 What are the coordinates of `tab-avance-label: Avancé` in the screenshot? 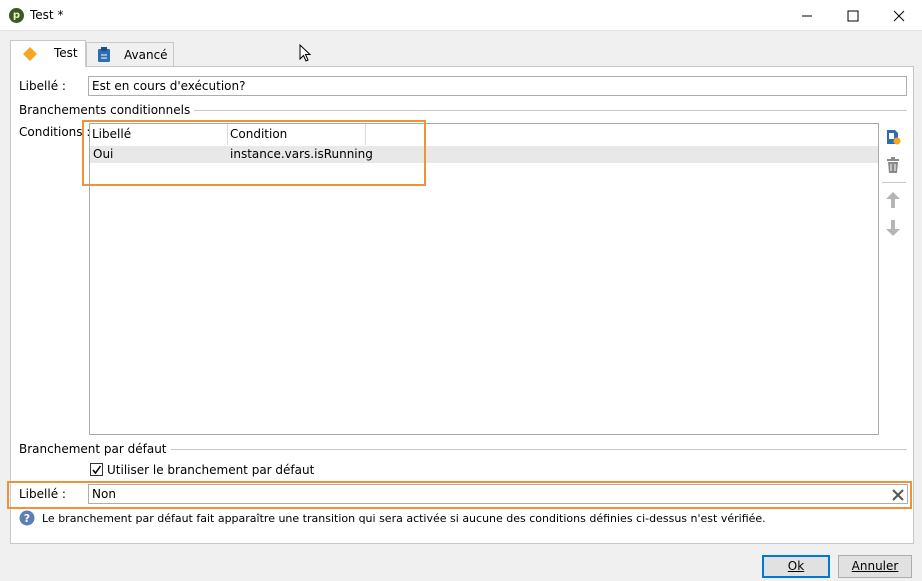 It's located at (146, 55).